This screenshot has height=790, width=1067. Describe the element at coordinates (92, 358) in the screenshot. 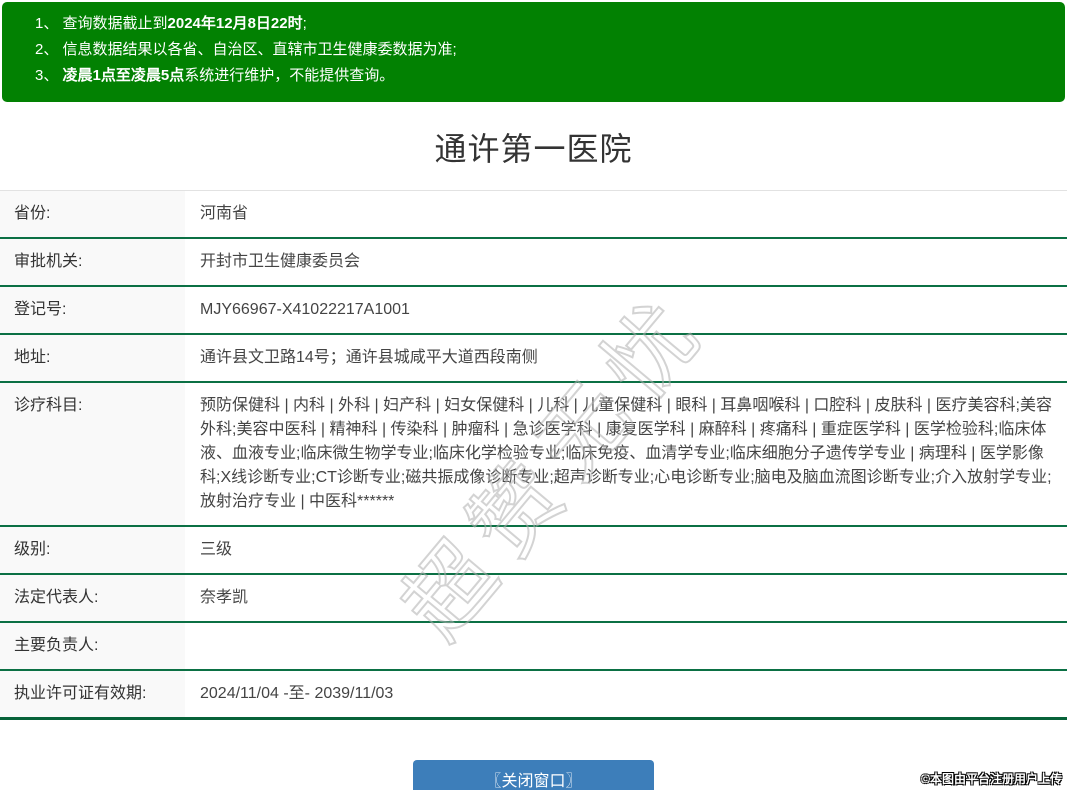

I see `row-label: 地址:` at that location.